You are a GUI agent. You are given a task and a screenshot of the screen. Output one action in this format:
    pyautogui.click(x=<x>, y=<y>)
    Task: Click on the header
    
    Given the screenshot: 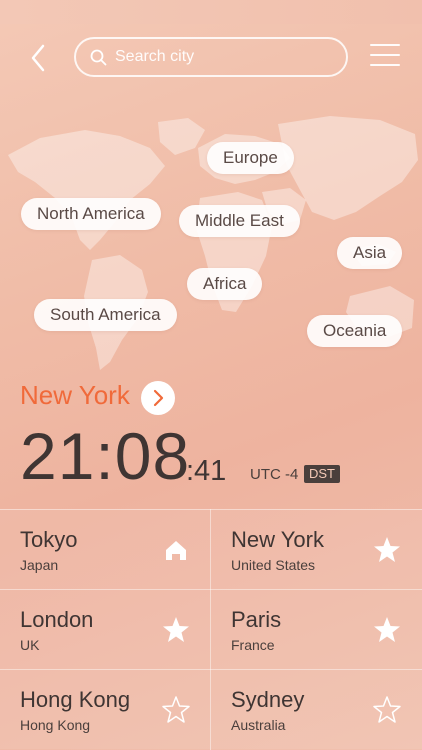 What is the action you would take?
    pyautogui.click(x=211, y=56)
    